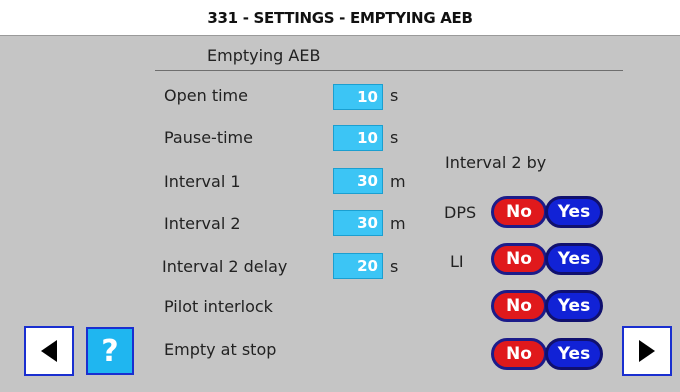 The width and height of the screenshot is (680, 392). Describe the element at coordinates (358, 97) in the screenshot. I see `open-time-input: 10` at that location.